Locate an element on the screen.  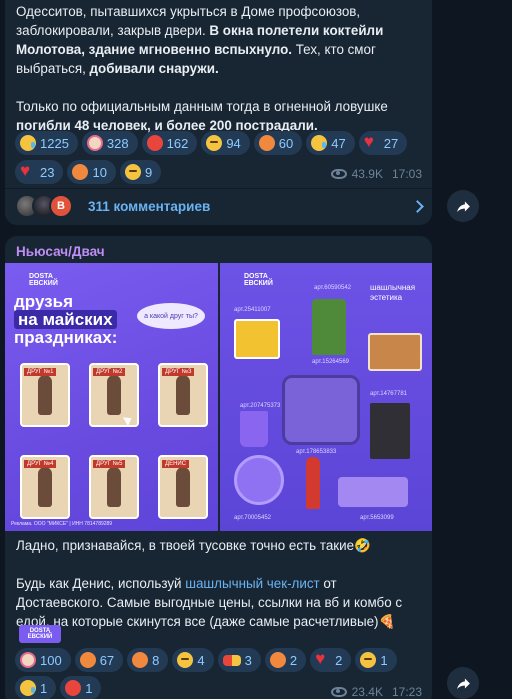
sender-name: Ньюсач/Двач is located at coordinates (60, 251).